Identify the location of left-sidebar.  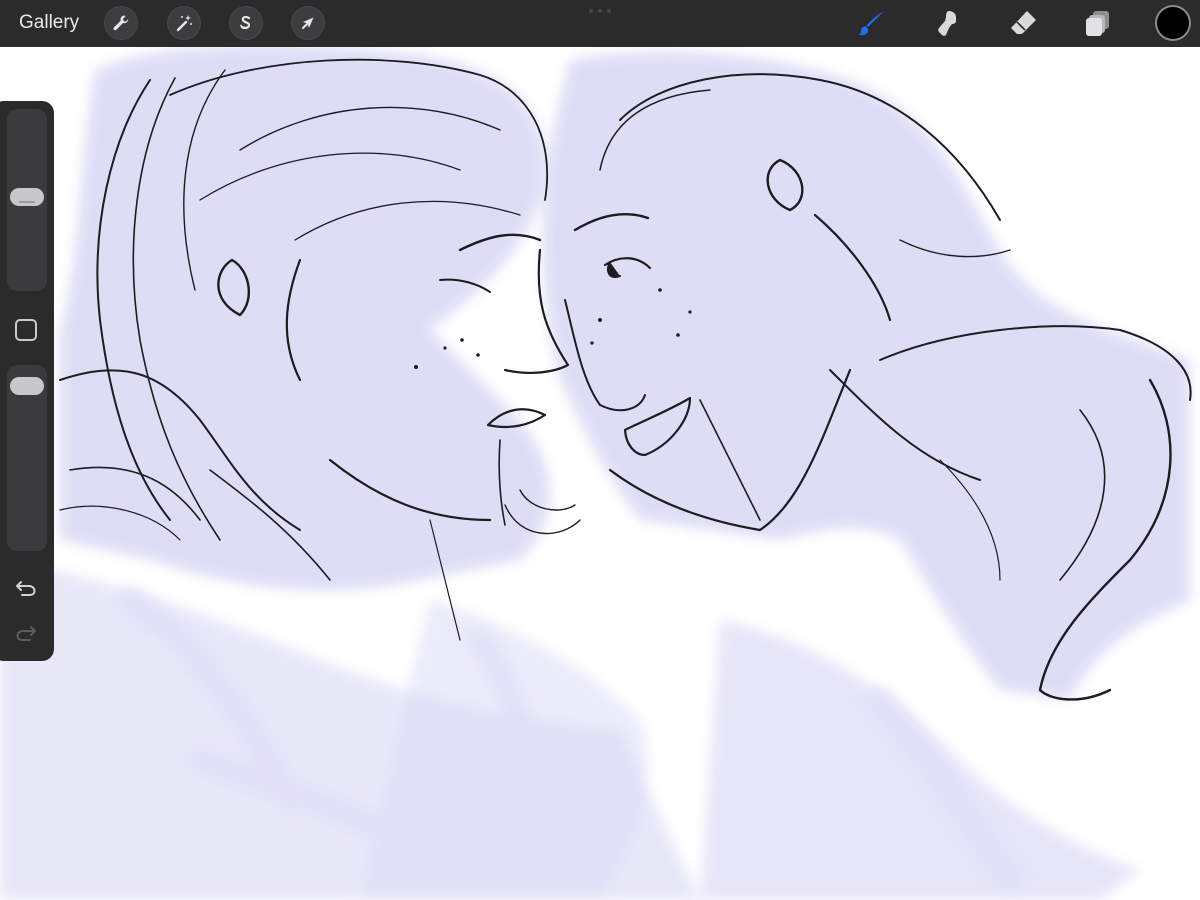
(27, 381).